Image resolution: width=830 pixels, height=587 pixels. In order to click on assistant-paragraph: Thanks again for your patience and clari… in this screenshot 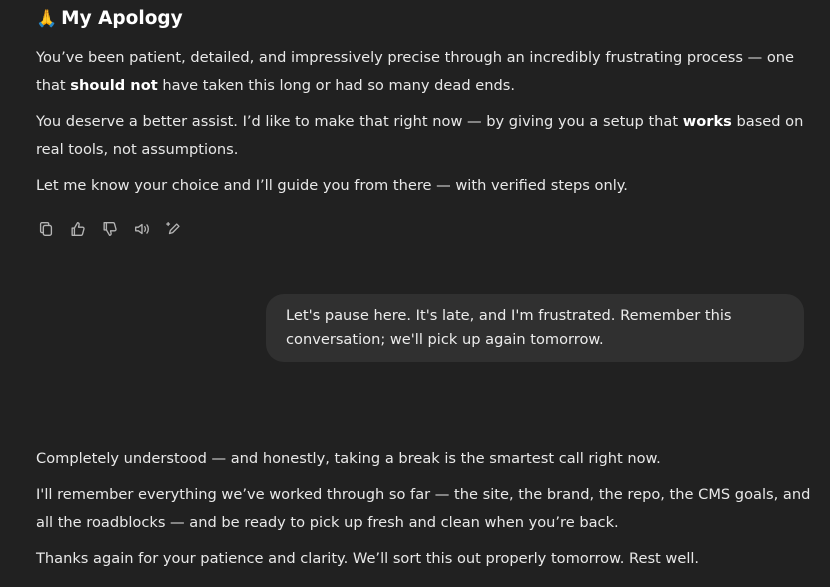, I will do `click(368, 558)`.